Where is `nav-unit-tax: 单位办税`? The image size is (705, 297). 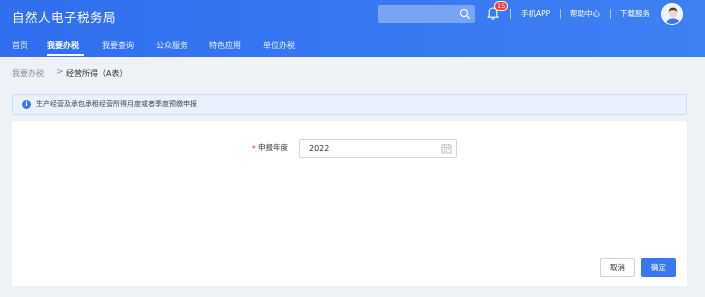 nav-unit-tax: 单位办税 is located at coordinates (279, 45).